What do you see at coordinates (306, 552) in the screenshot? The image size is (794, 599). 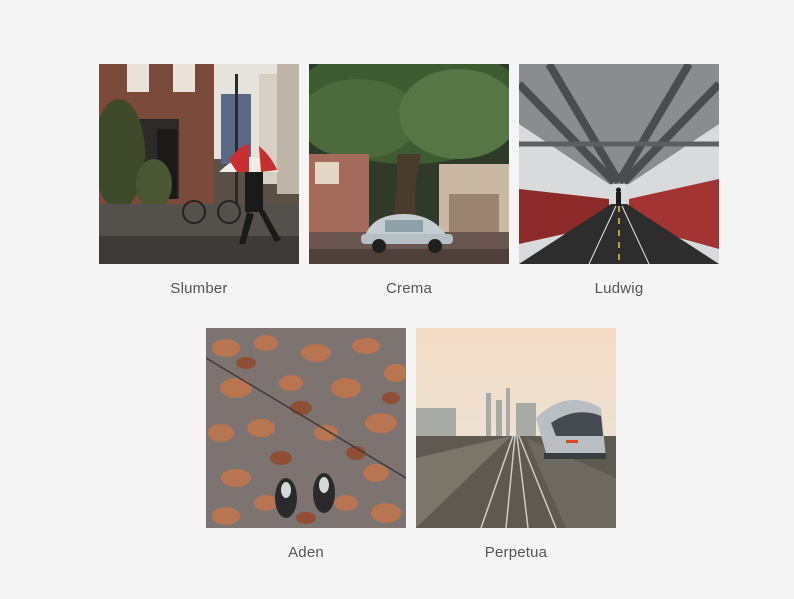 I see `filter-label-aden: Aden` at bounding box center [306, 552].